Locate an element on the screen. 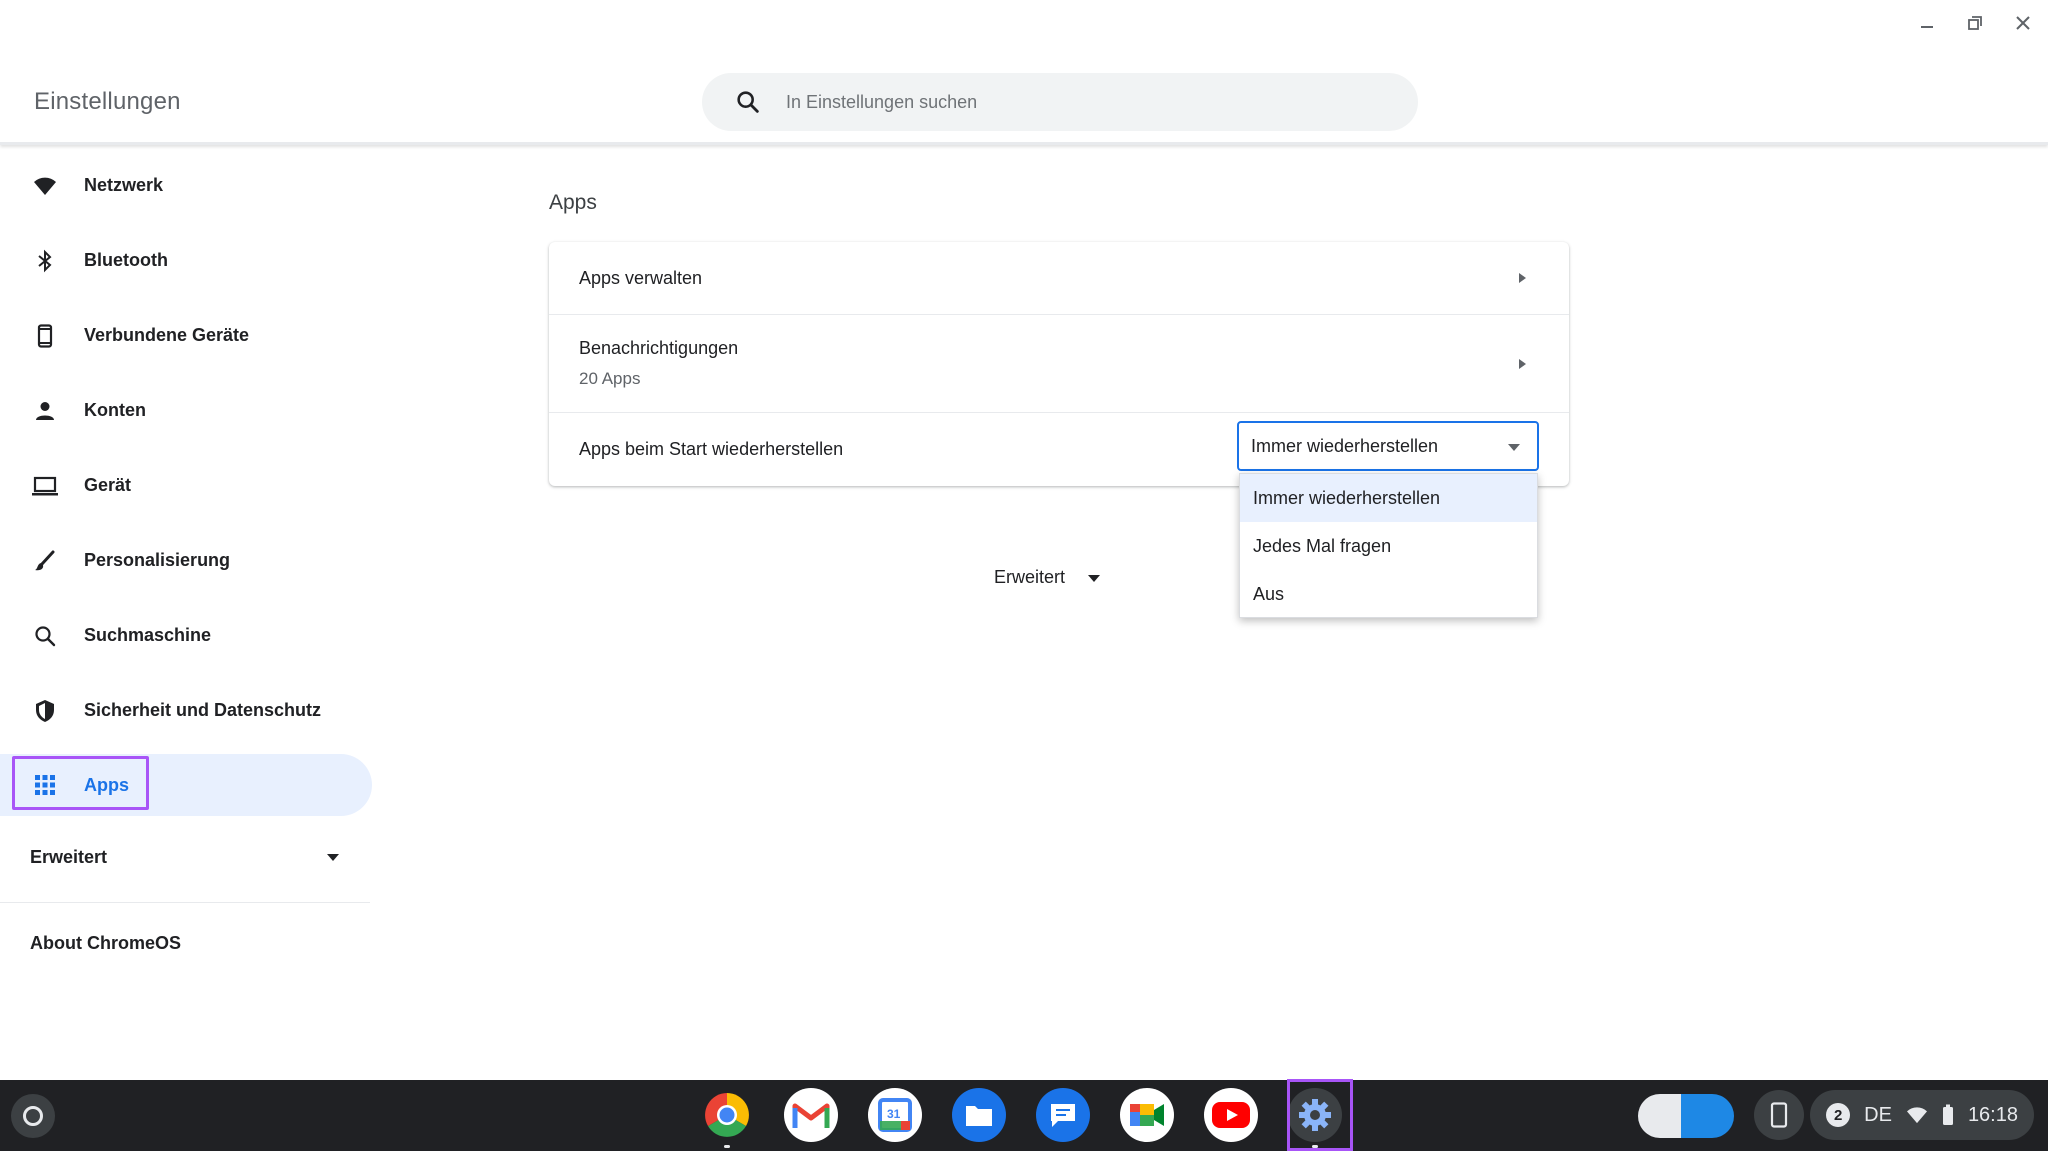 This screenshot has width=2048, height=1151. search-input is located at coordinates (1066, 102).